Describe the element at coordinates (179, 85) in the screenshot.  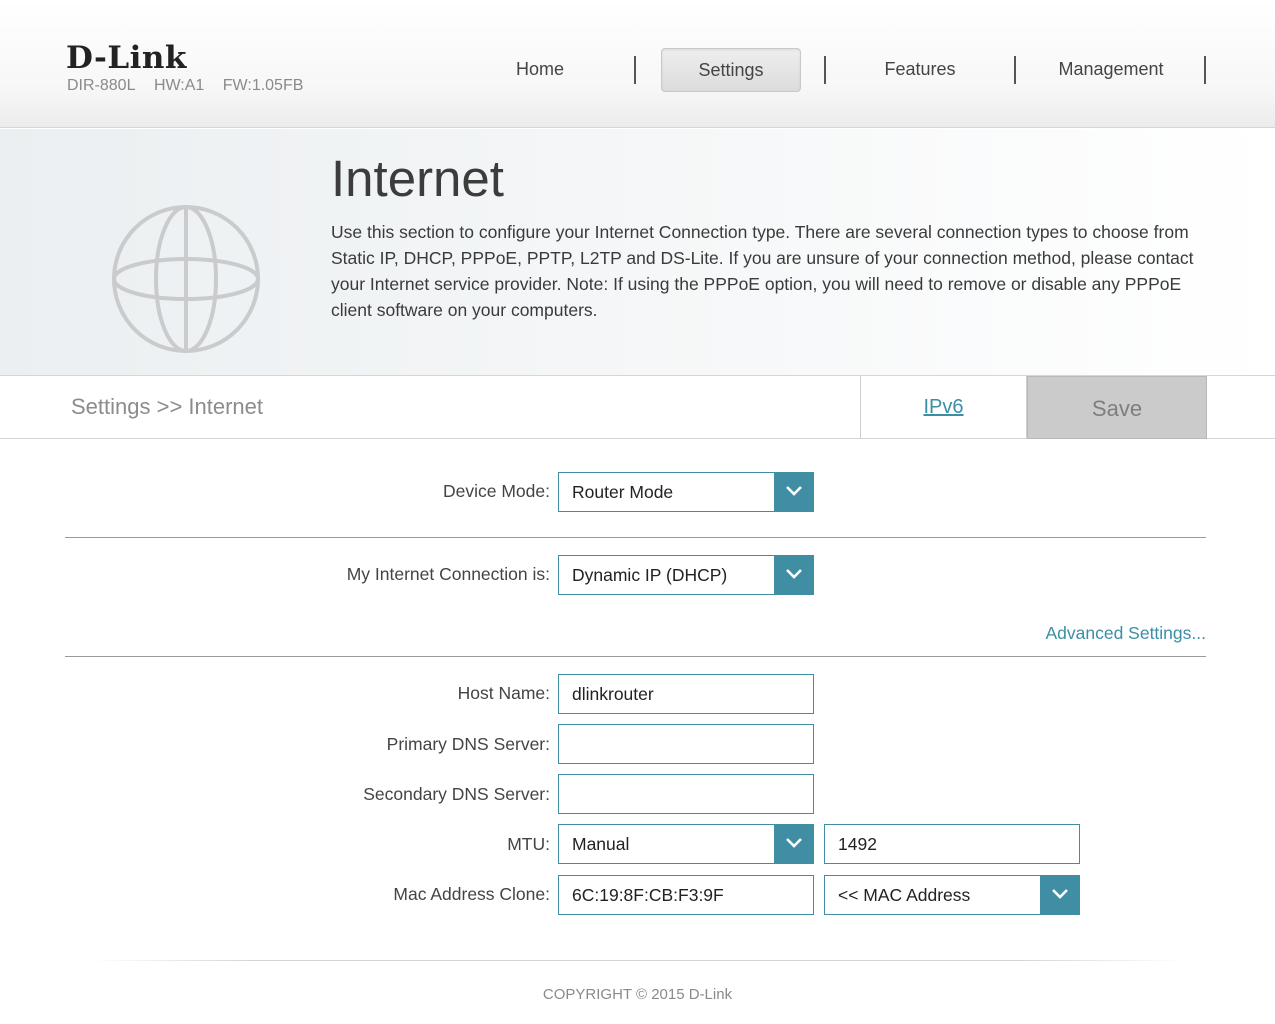
I see `hardware-version: HW:A1` at that location.